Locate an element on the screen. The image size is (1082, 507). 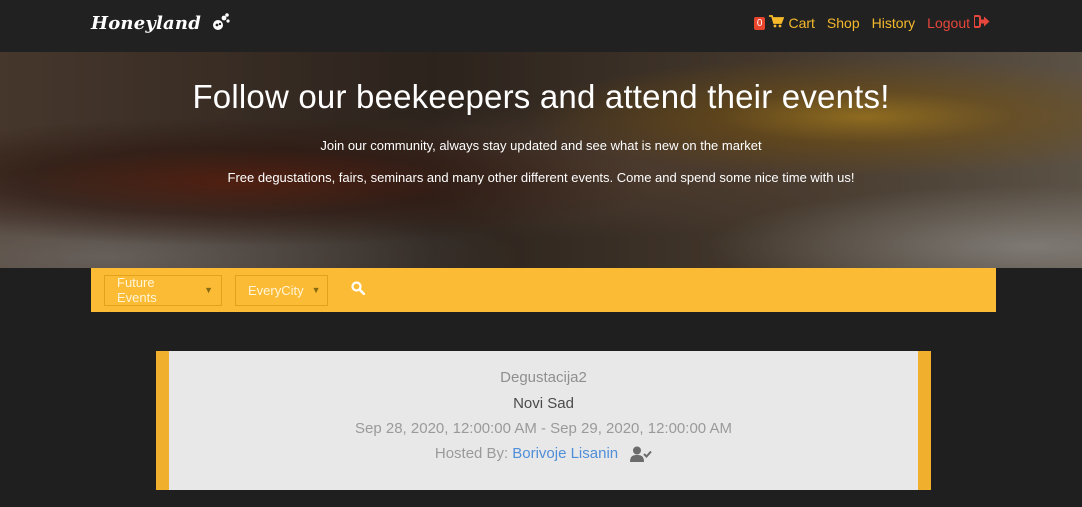
search-icon is located at coordinates (358, 290).